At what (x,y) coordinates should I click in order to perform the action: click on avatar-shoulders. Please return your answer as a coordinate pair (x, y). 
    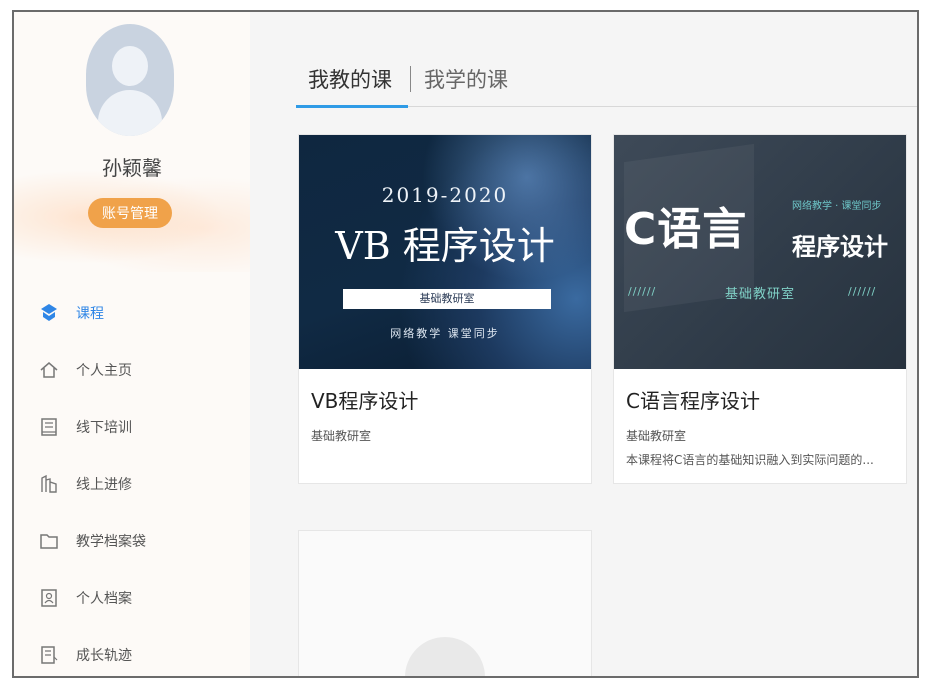
    Looking at the image, I should click on (130, 113).